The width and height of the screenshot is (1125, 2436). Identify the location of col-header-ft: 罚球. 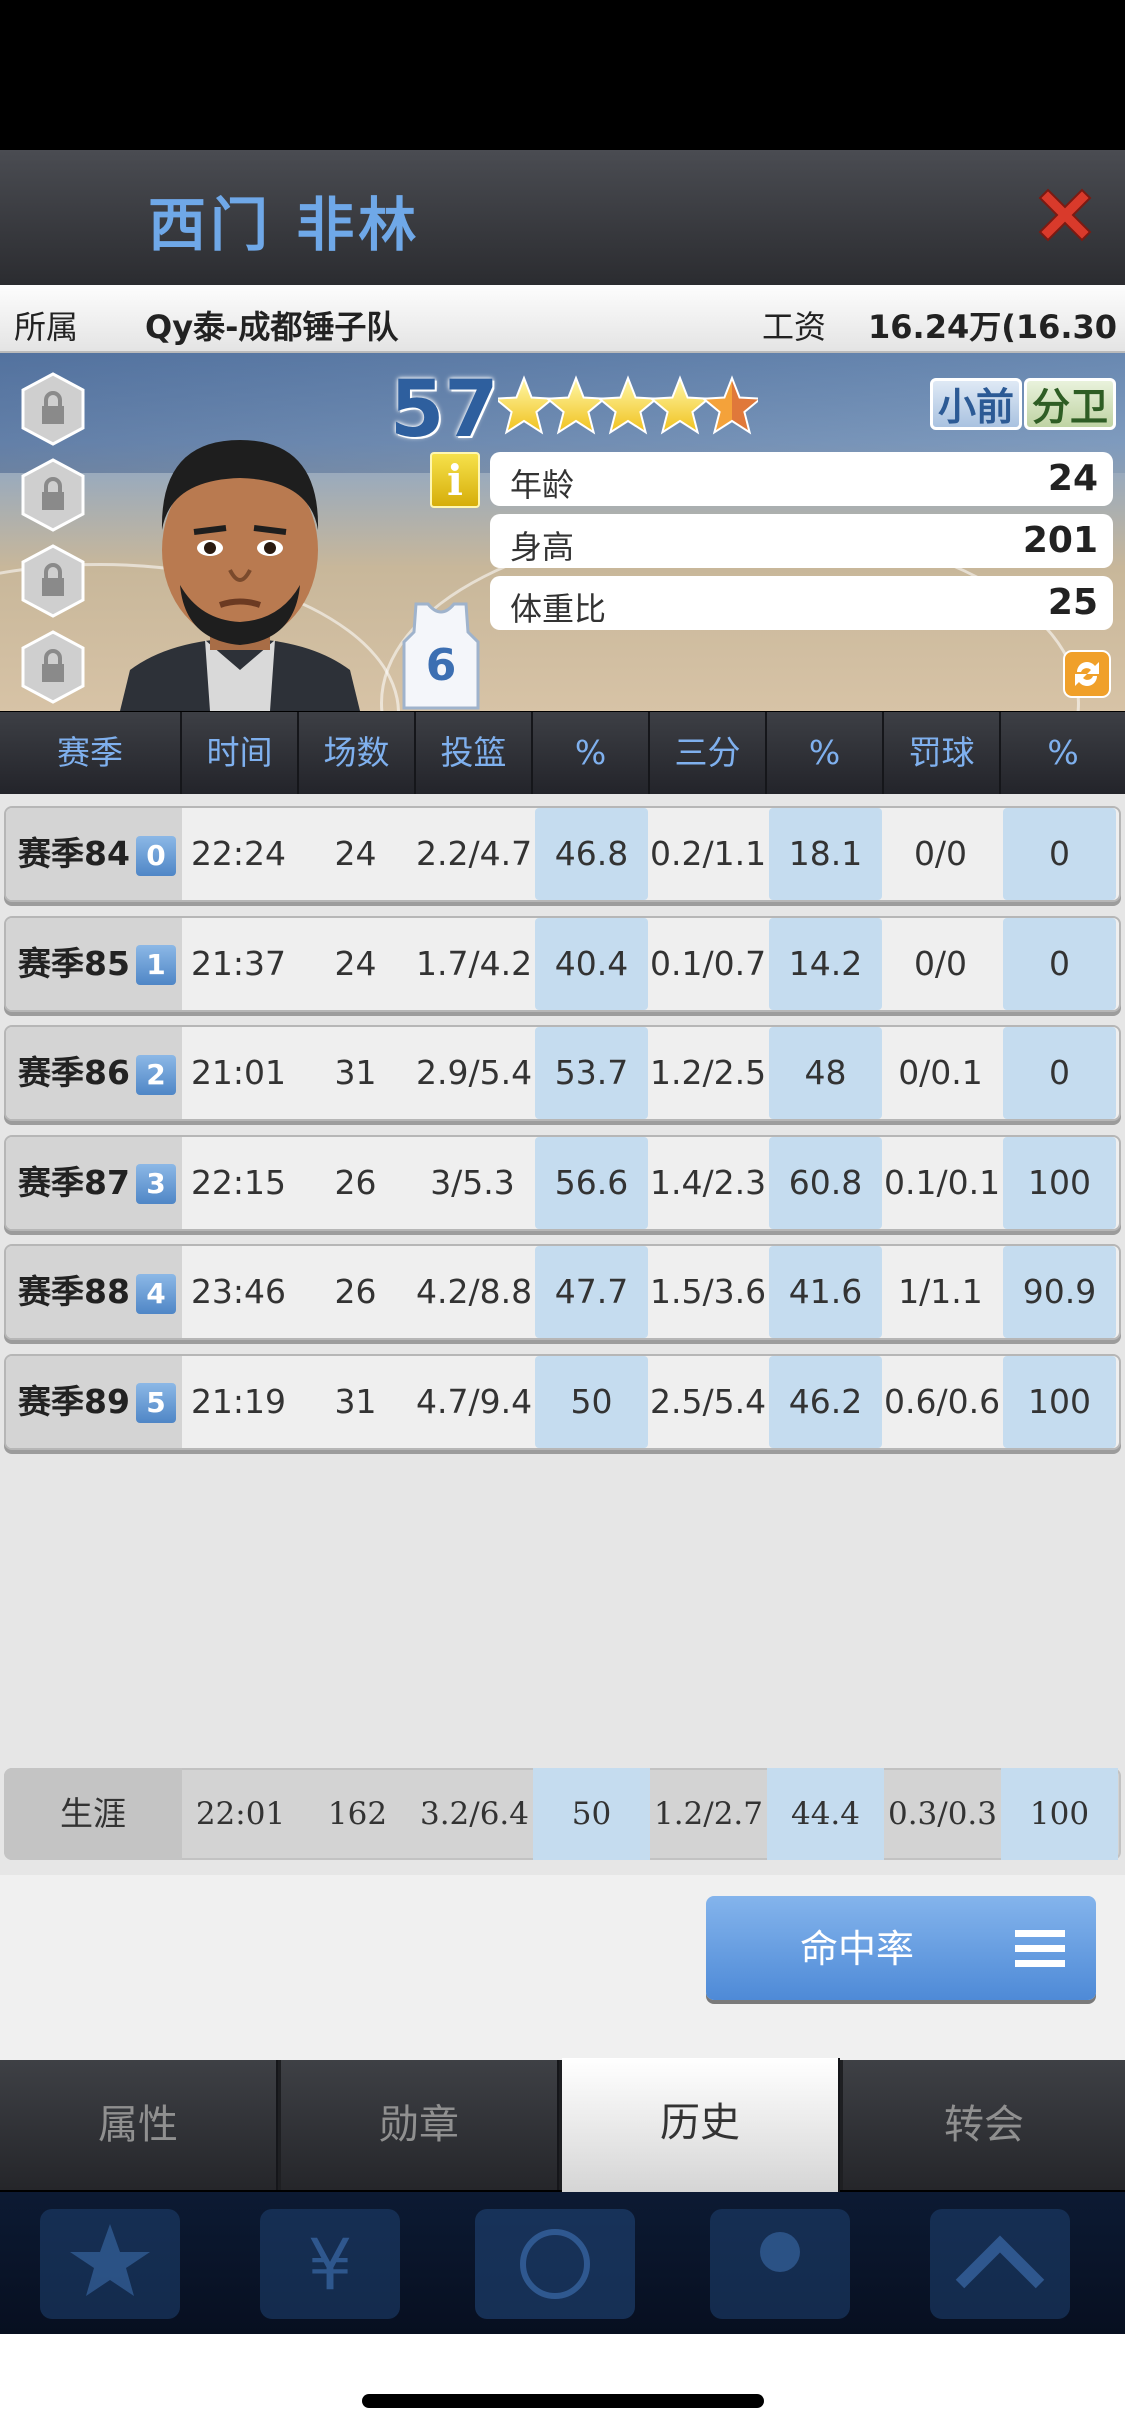
(942, 753).